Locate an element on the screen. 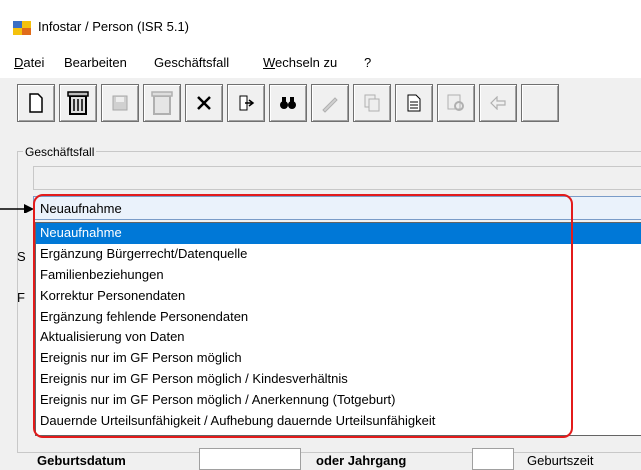 Image resolution: width=641 pixels, height=470 pixels. cancel-button is located at coordinates (204, 103).